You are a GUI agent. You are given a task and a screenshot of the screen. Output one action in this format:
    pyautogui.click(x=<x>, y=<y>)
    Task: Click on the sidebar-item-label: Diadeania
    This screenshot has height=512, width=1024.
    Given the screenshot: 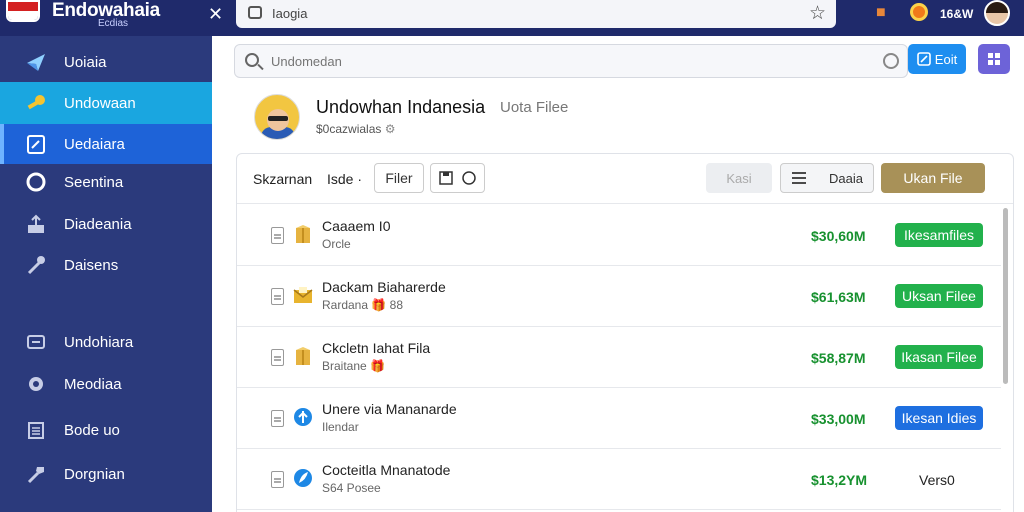 What is the action you would take?
    pyautogui.click(x=98, y=224)
    